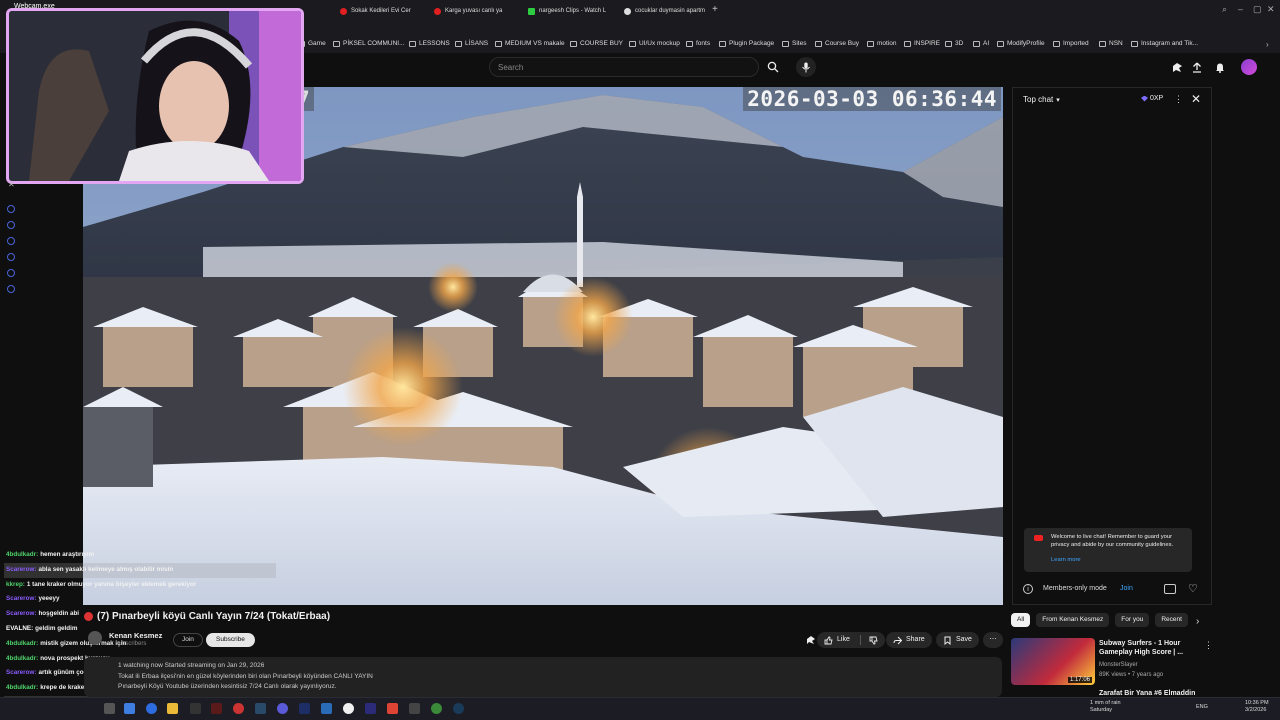 Image resolution: width=1280 pixels, height=720 pixels. Describe the element at coordinates (151, 708) in the screenshot. I see `edge-icon` at that location.